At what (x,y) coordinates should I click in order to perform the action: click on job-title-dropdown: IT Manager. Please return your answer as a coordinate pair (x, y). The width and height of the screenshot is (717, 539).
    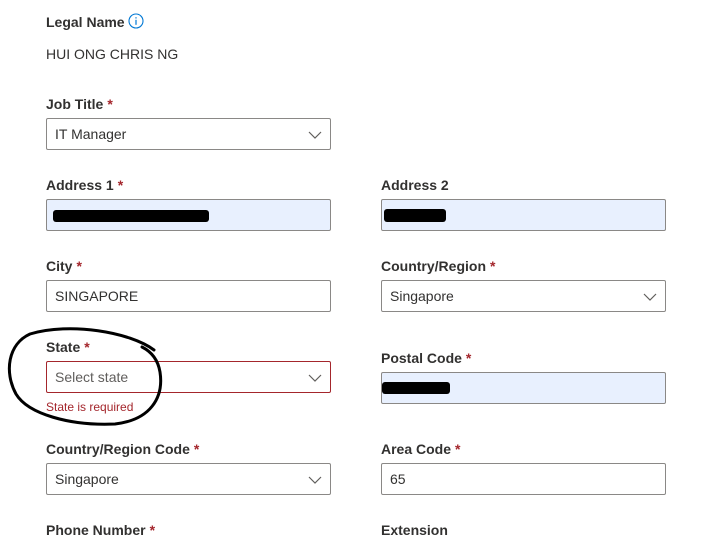
    Looking at the image, I should click on (188, 134).